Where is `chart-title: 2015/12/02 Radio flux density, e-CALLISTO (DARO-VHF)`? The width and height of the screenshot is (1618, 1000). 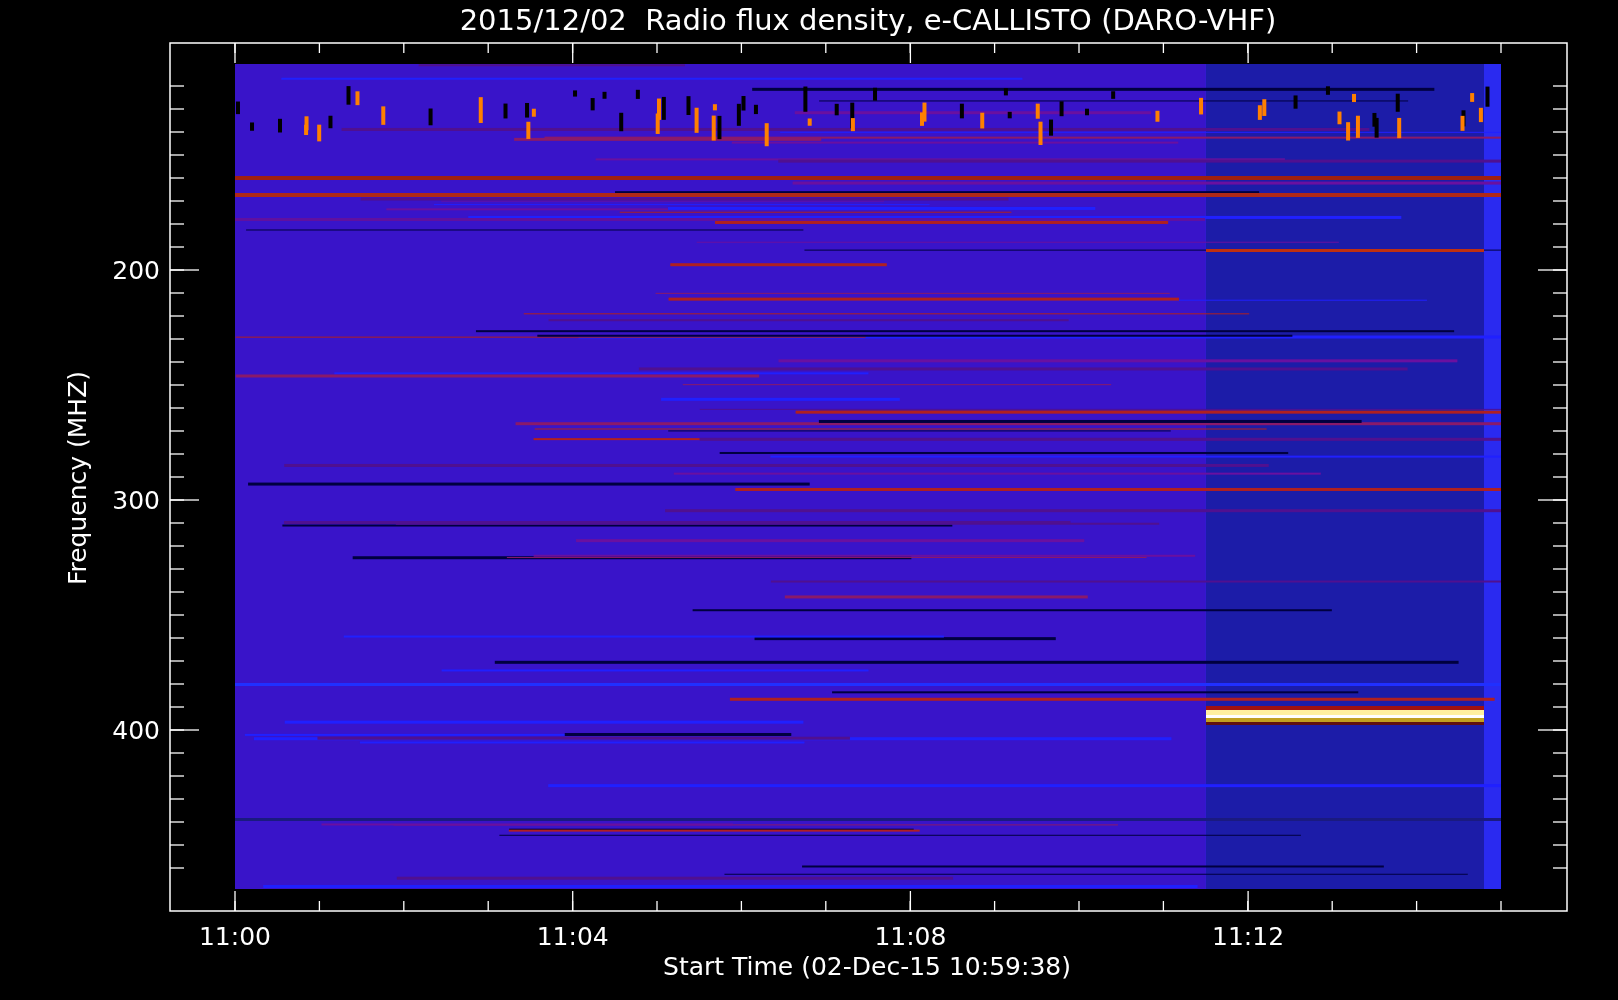
chart-title: 2015/12/02 Radio flux density, e-CALLISTO (DARO-VHF) is located at coordinates (868, 20).